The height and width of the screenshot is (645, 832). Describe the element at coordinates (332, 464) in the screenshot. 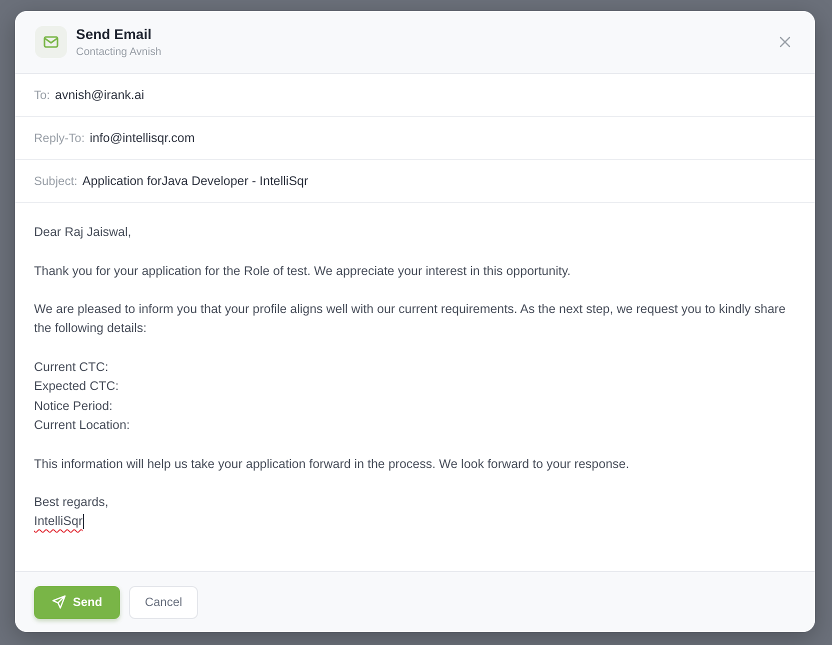

I see `message-paragraph: This information will help us take your application forward in the process. We look forward to your response.` at that location.